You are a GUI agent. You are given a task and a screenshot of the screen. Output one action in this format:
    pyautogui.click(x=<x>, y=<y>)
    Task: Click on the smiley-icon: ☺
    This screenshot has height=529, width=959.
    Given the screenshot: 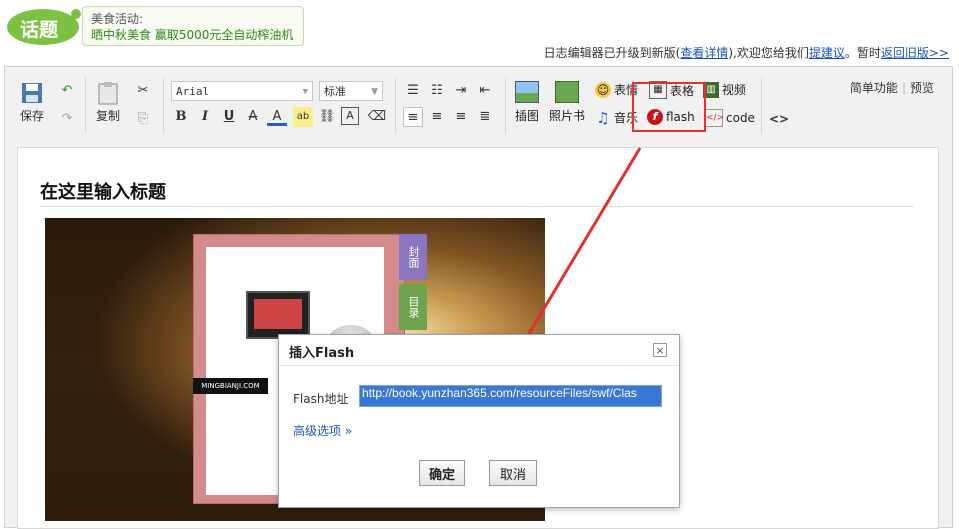 What is the action you would take?
    pyautogui.click(x=603, y=89)
    